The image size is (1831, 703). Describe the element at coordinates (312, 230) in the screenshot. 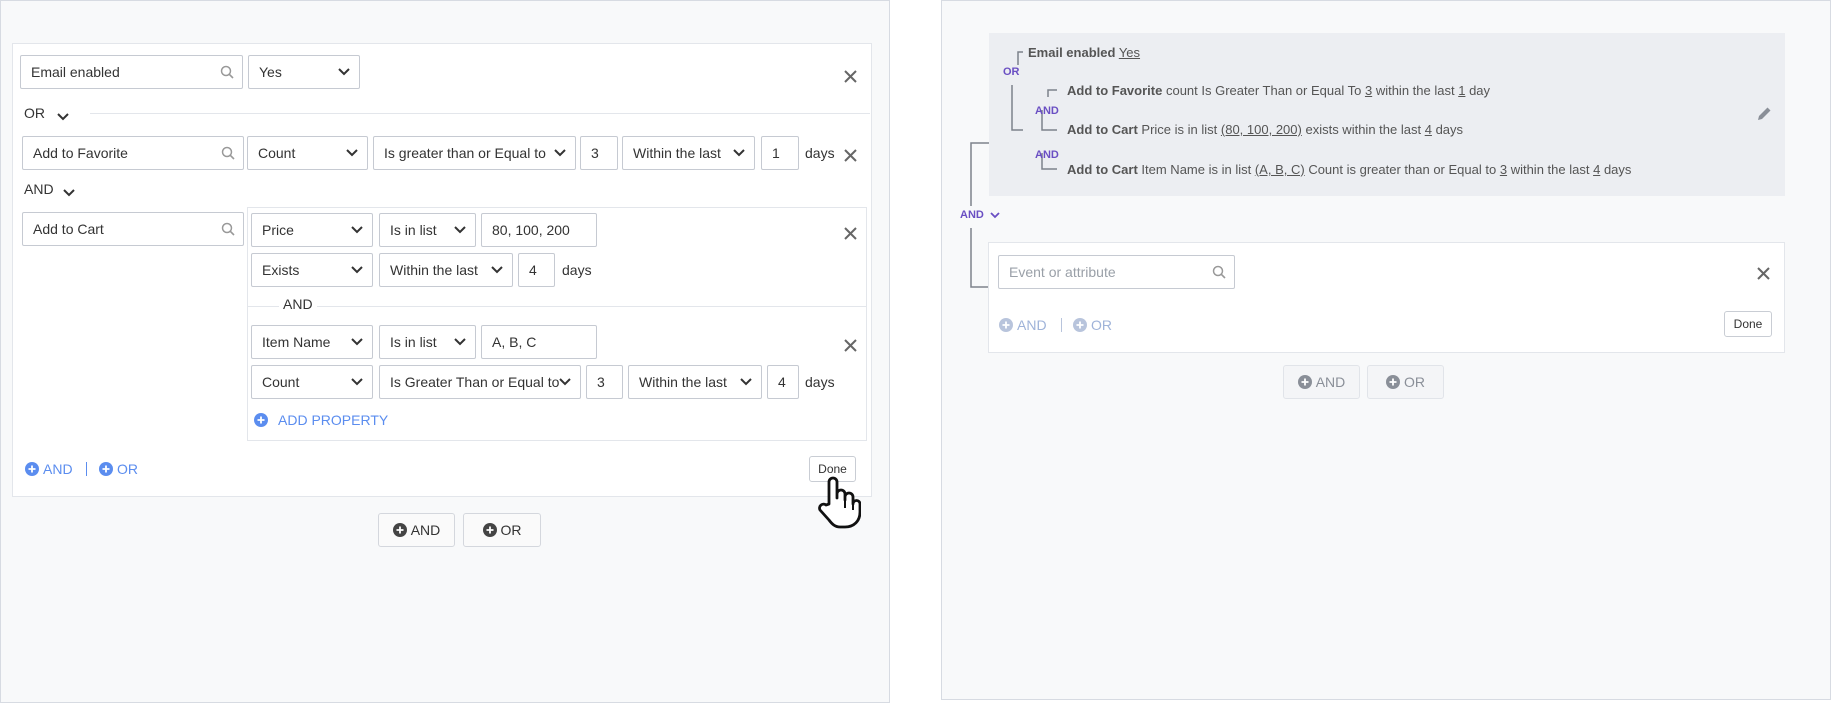

I see `property-select-price: Price` at that location.